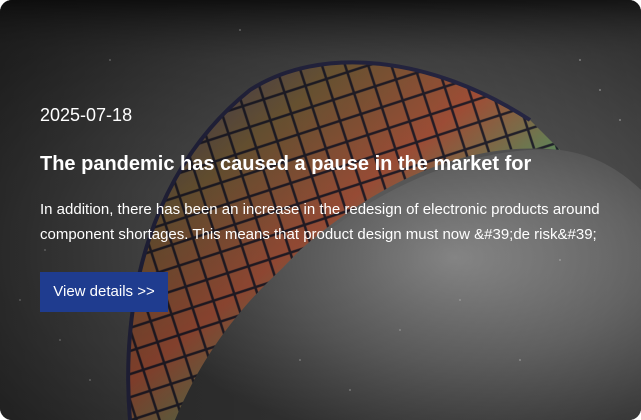 Image resolution: width=641 pixels, height=420 pixels. What do you see at coordinates (104, 292) in the screenshot?
I see `view-details-button: View details >>` at bounding box center [104, 292].